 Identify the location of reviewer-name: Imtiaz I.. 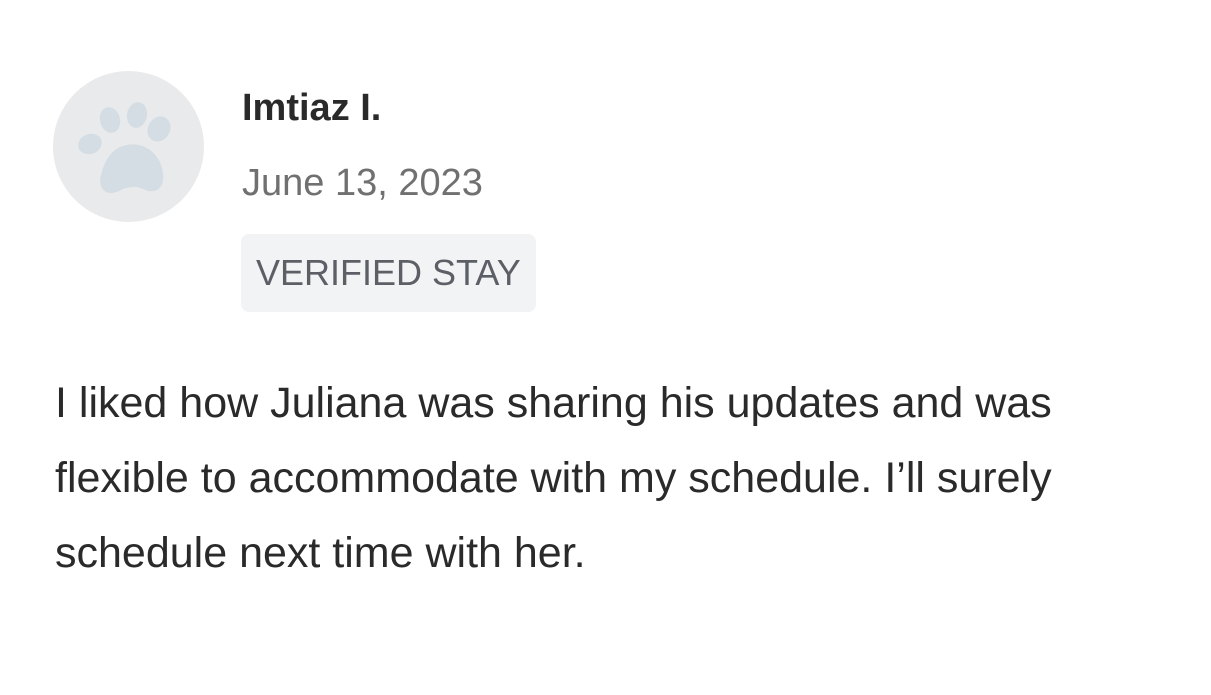
(312, 108).